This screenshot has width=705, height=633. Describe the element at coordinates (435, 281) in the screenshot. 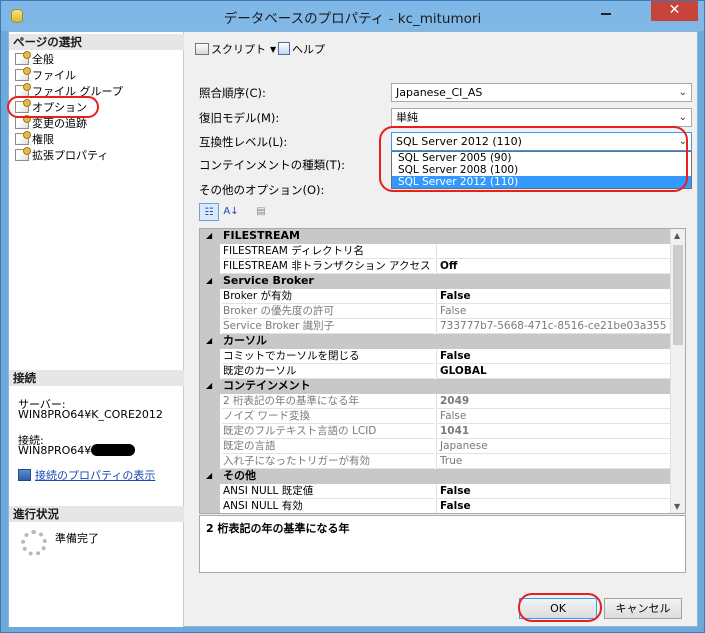

I see `grid-category: ◢ Service Broker` at that location.